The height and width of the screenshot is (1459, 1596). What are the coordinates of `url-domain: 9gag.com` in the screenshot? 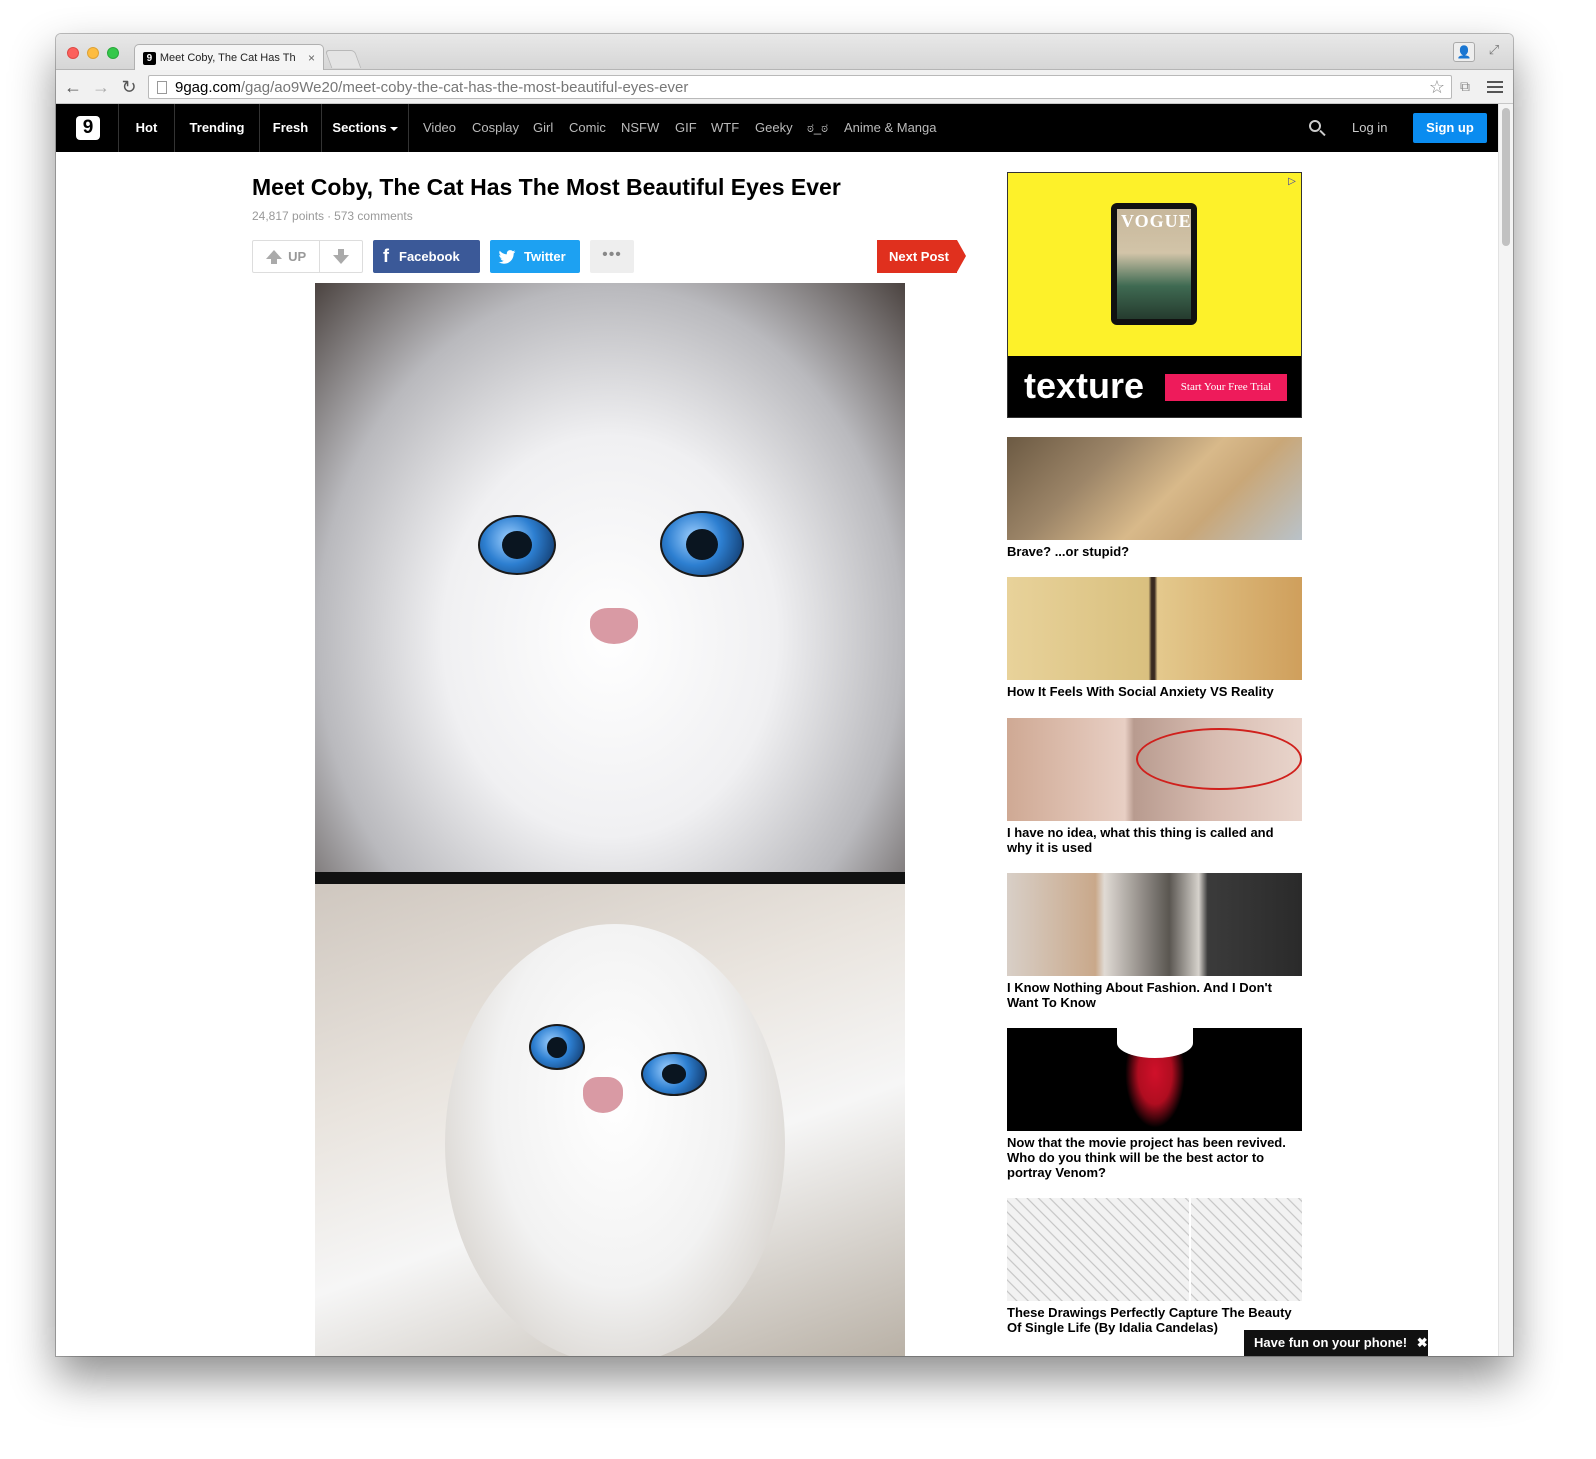 It's located at (208, 87).